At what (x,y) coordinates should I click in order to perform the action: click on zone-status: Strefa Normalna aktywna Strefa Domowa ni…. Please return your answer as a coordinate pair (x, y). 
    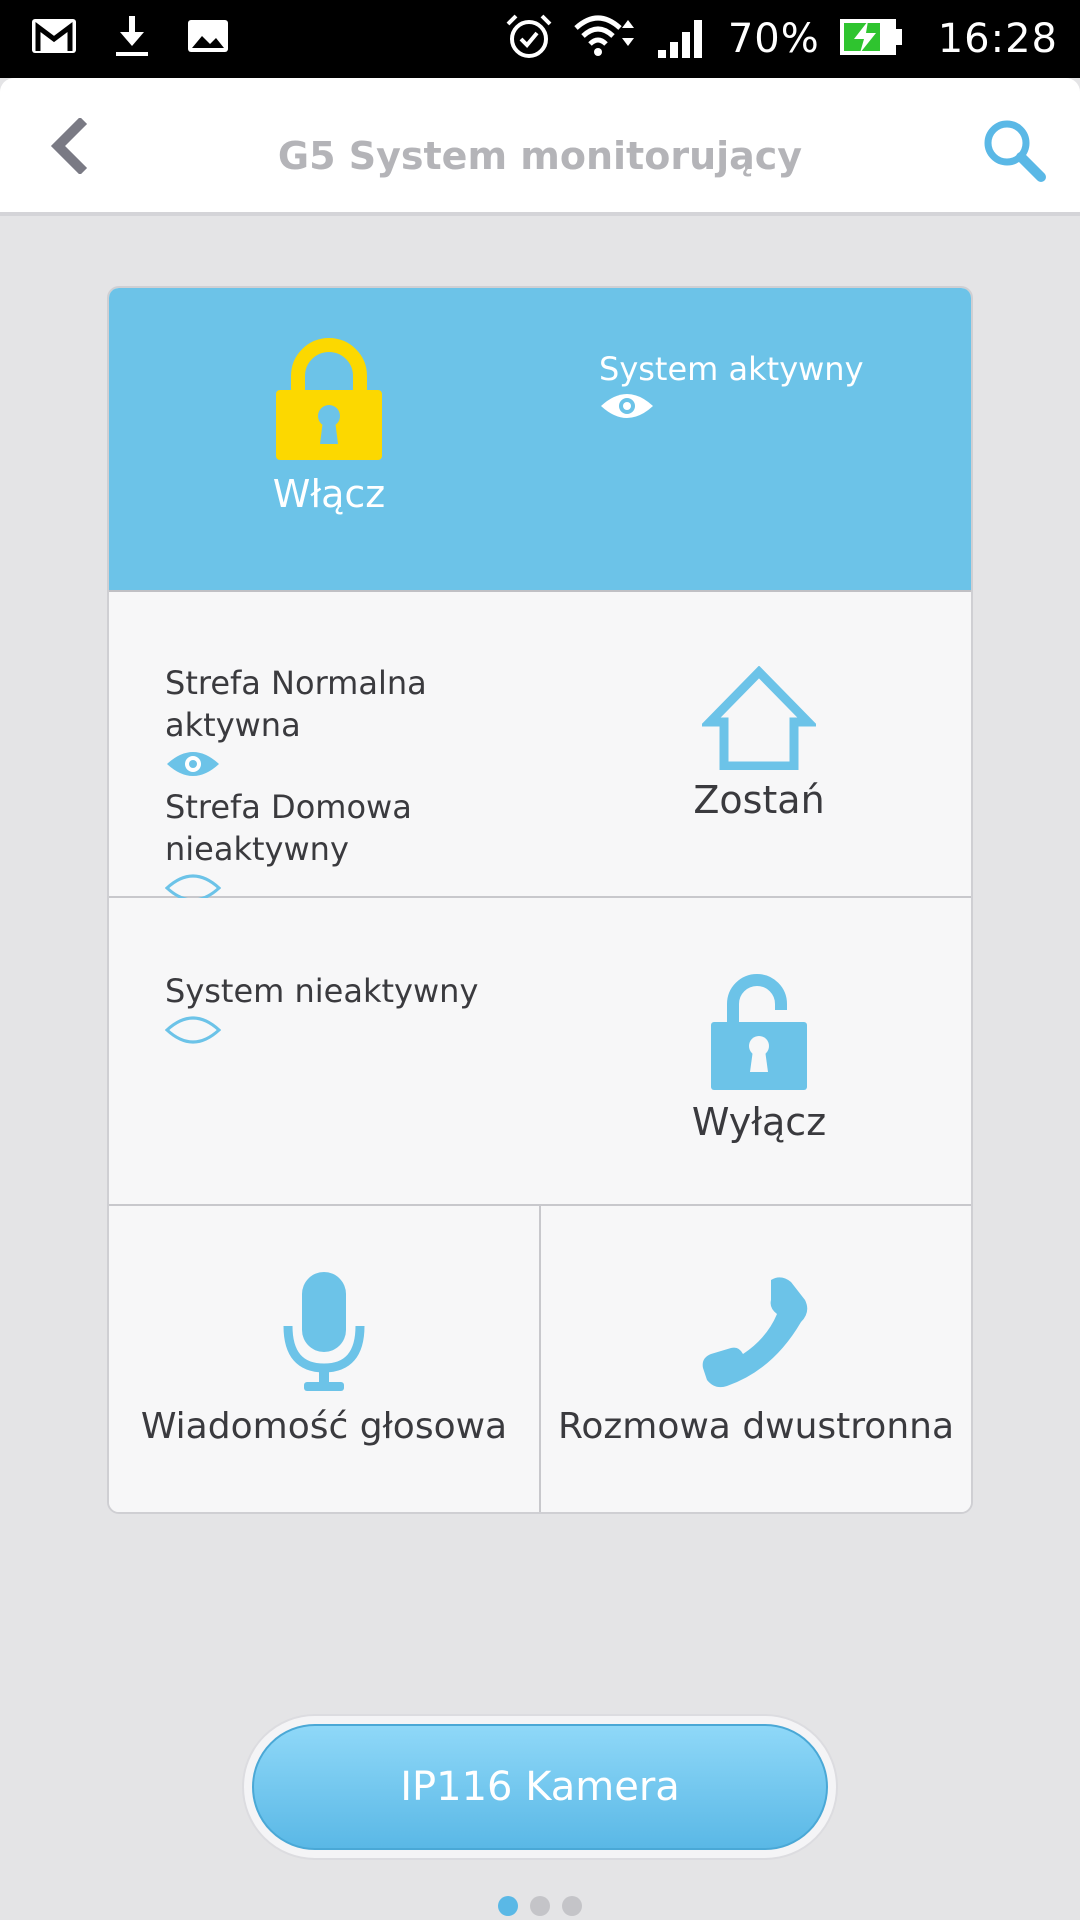
    Looking at the image, I should click on (334, 786).